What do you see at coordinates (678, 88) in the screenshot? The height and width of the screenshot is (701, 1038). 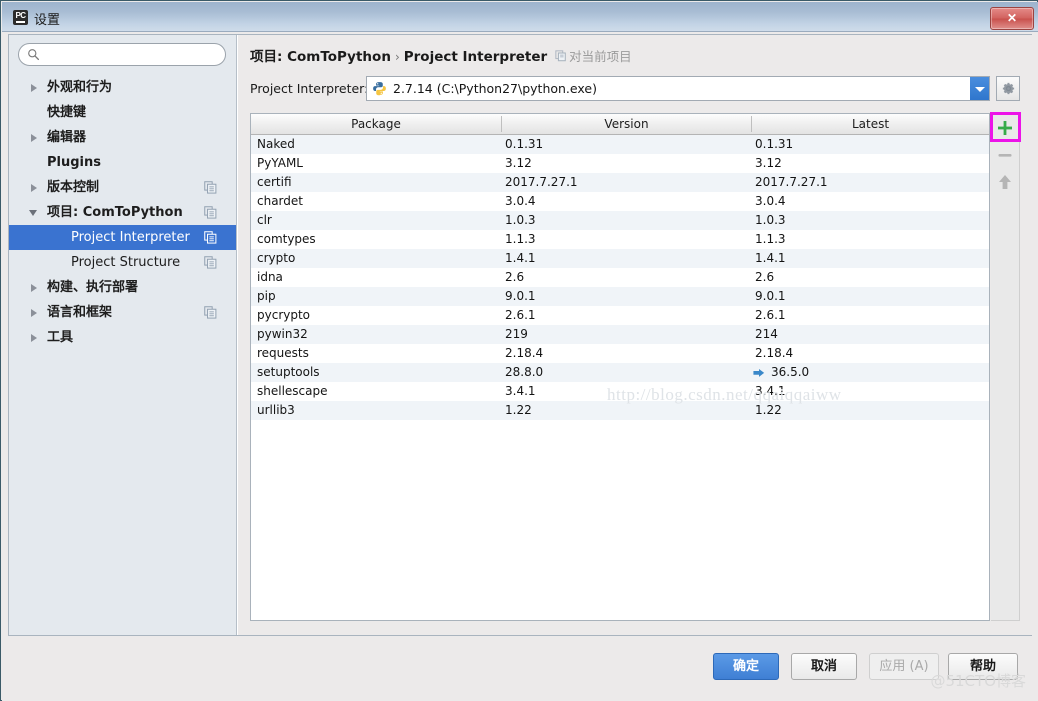 I see `interpreter-combobox: 2.7.14 (C:\Python27\python.exe)` at bounding box center [678, 88].